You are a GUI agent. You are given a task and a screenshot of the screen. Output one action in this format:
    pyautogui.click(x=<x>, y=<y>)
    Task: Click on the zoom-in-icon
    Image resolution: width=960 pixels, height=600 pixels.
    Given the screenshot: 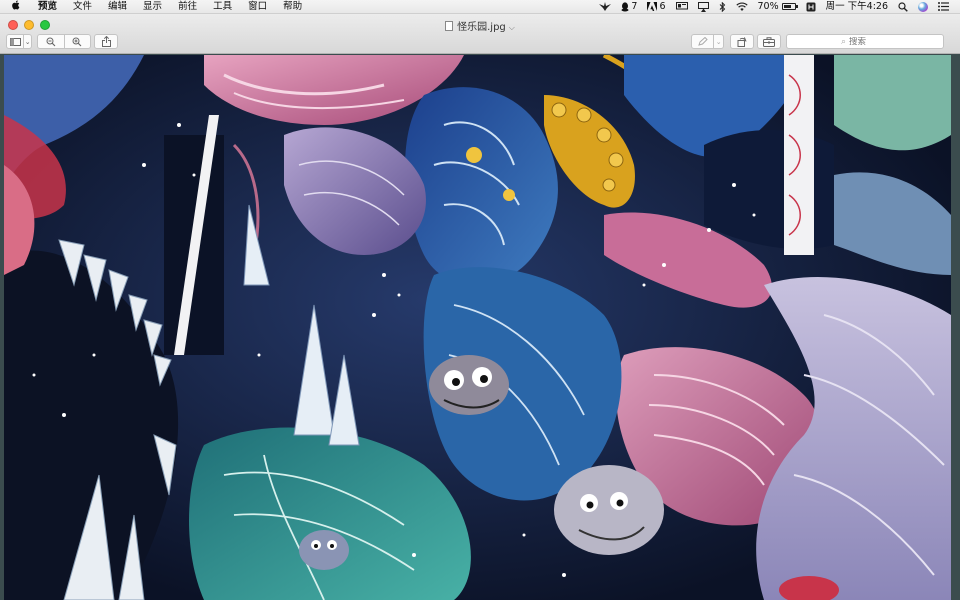 What is the action you would take?
    pyautogui.click(x=77, y=41)
    